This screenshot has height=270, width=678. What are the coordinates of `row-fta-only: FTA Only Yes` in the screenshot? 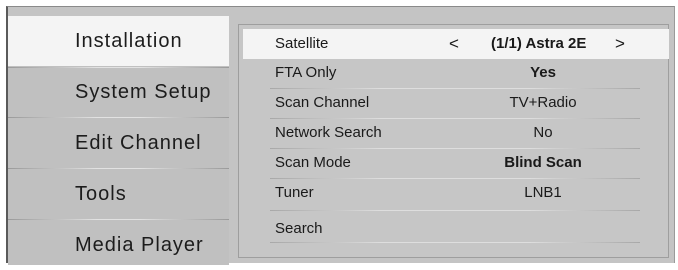 It's located at (456, 73).